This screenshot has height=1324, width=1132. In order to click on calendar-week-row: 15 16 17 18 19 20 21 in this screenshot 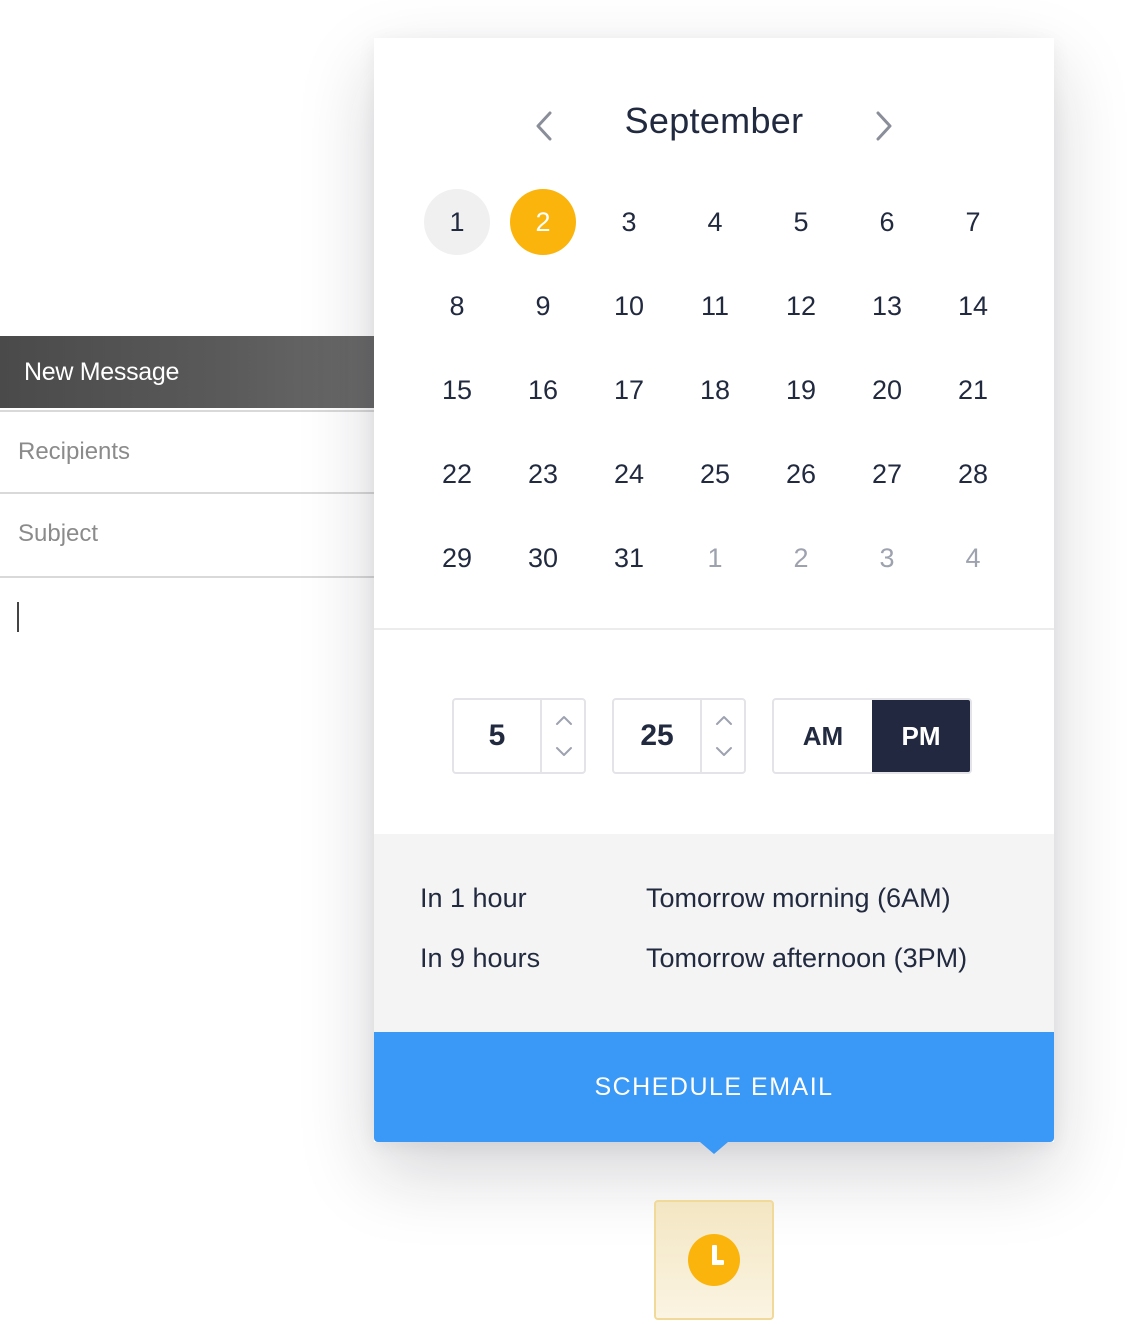, I will do `click(716, 390)`.